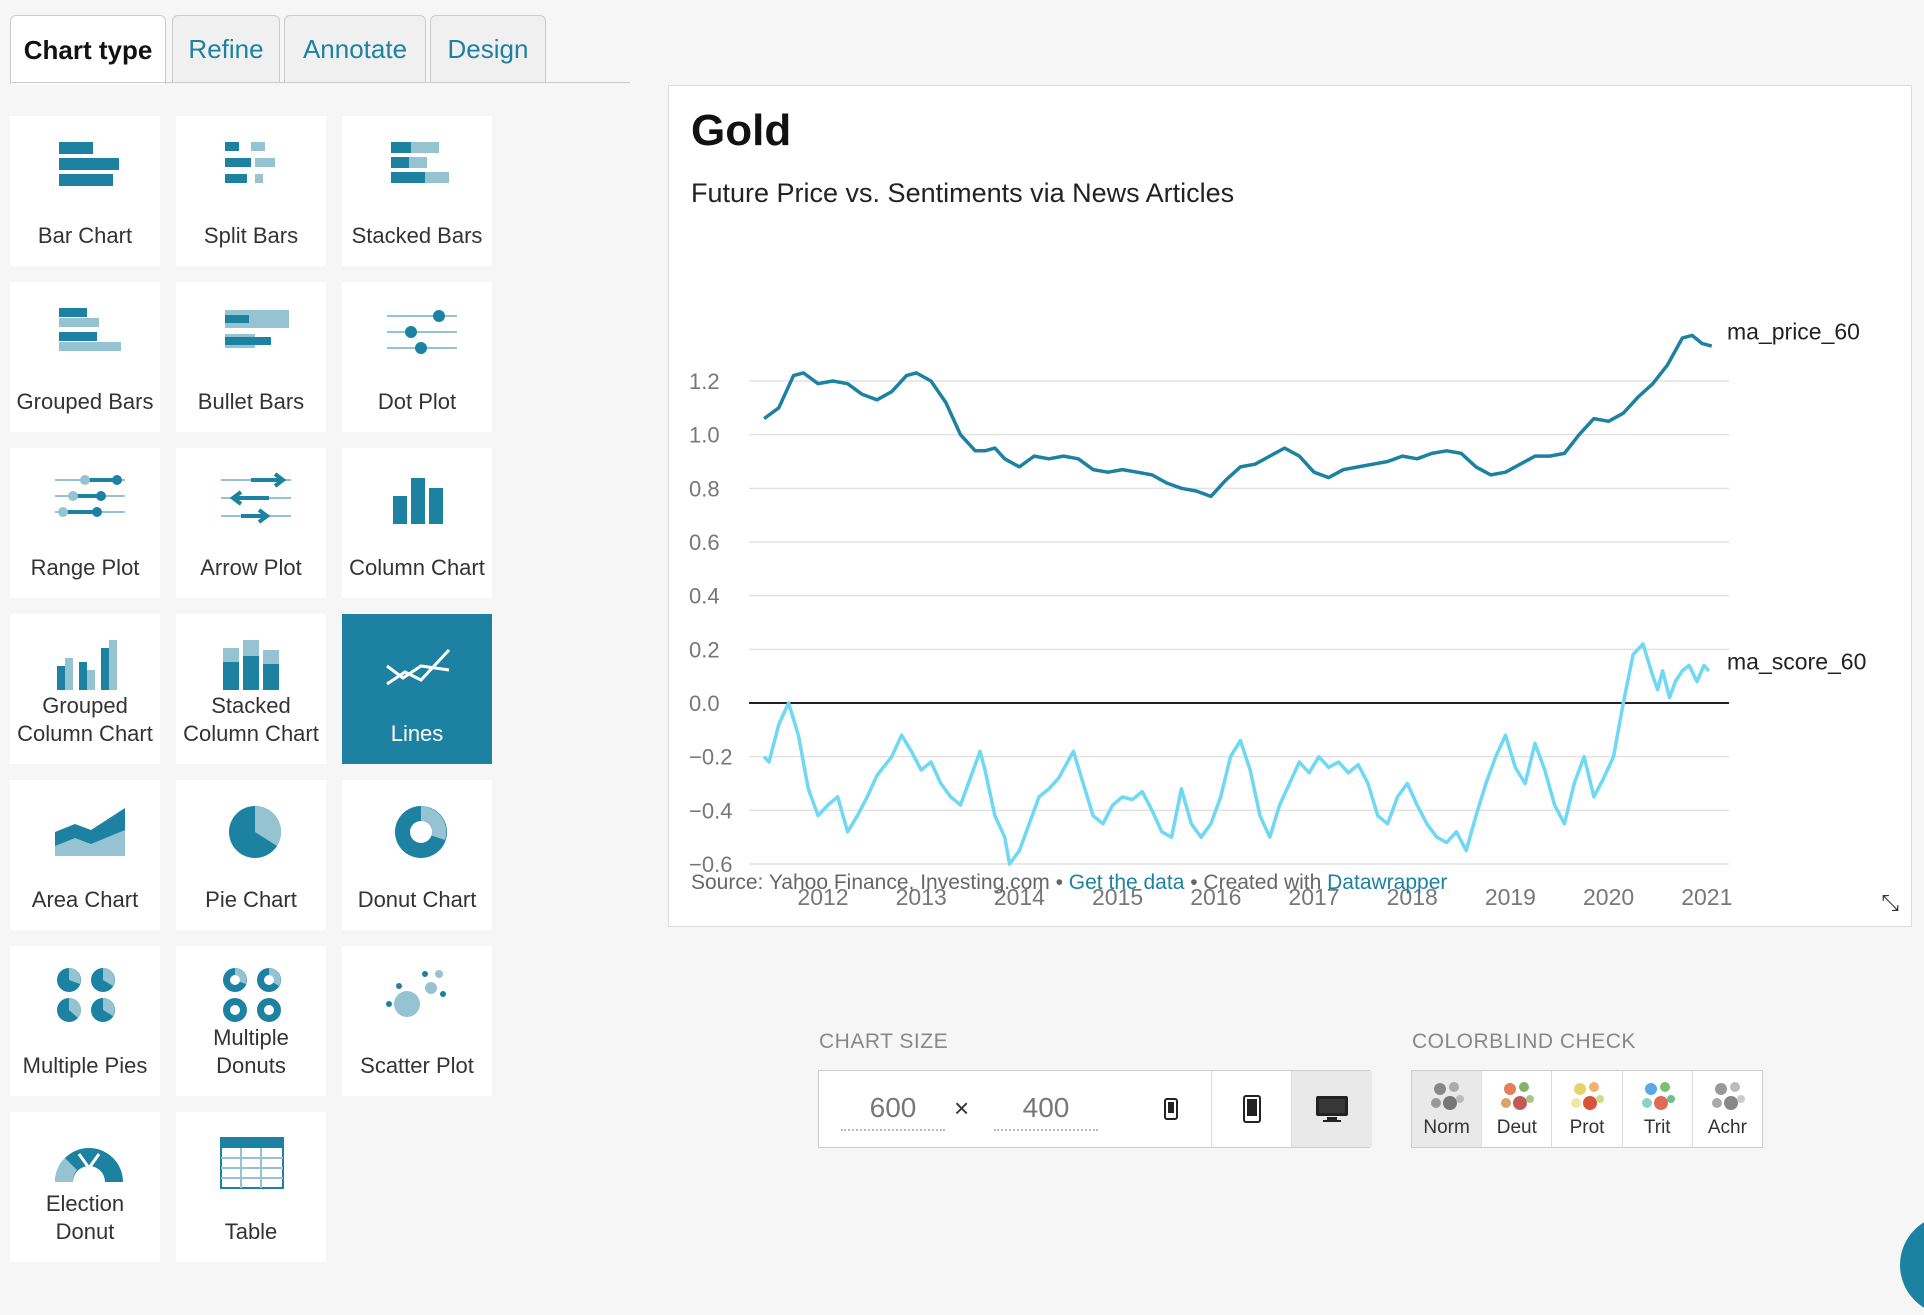 This screenshot has width=1924, height=1315. I want to click on chart-type-table: Table, so click(251, 1187).